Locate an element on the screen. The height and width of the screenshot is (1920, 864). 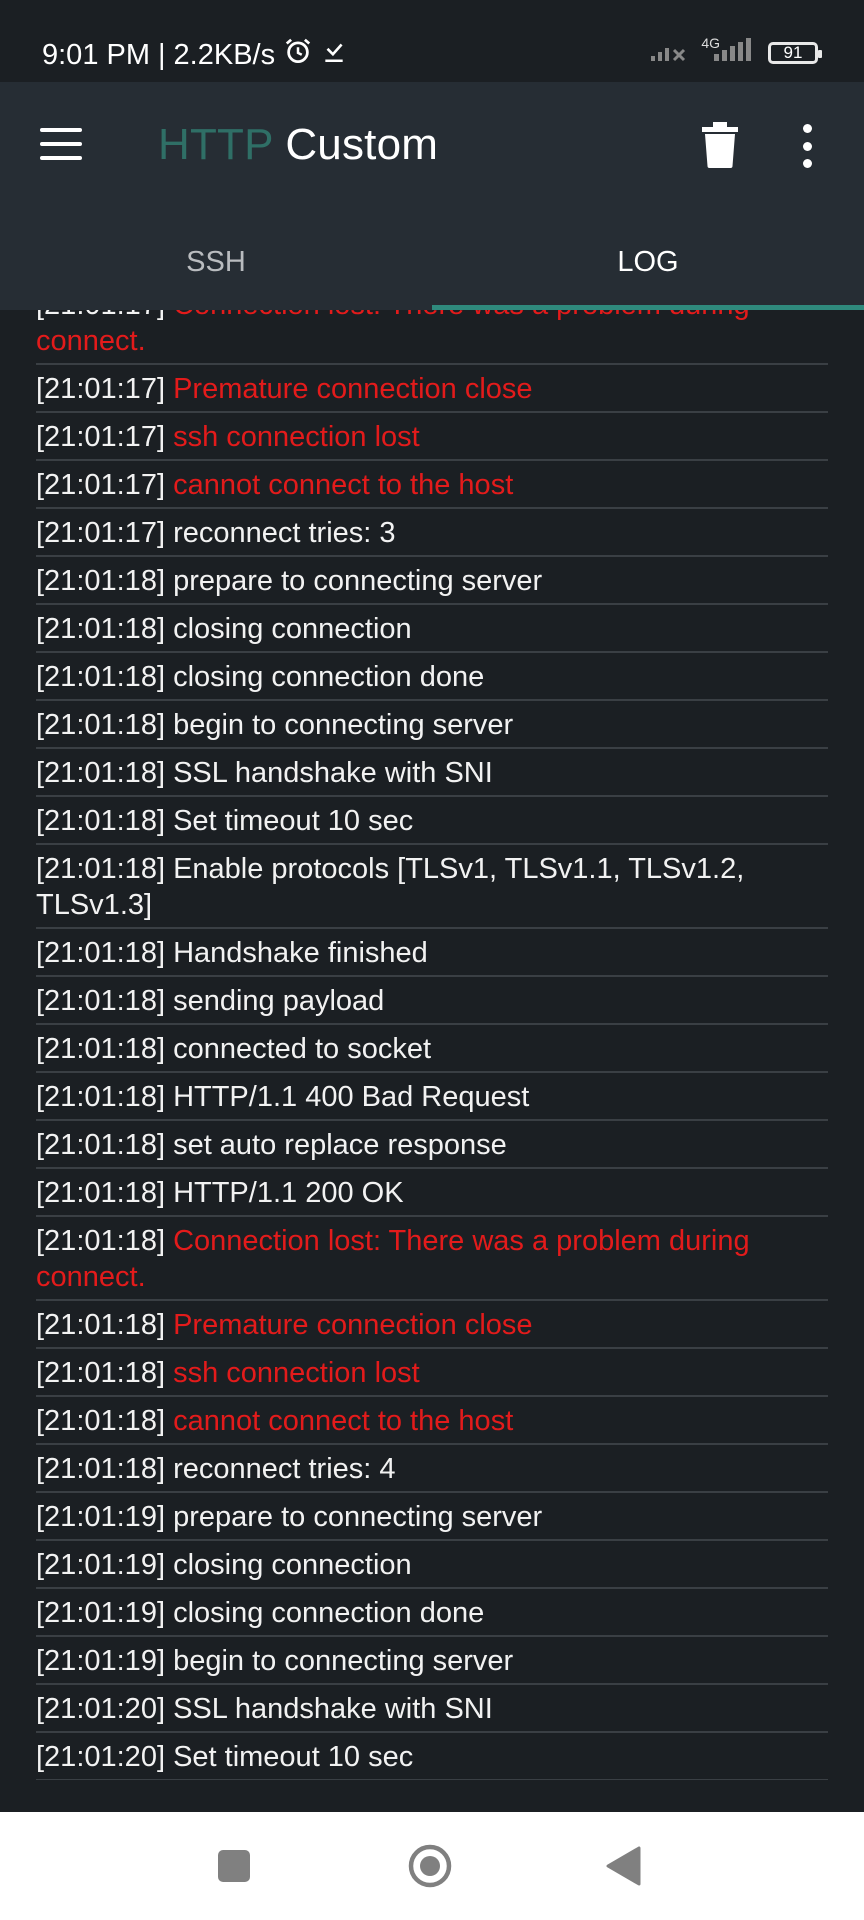
log-entry: [21:01:18] Handshake finished is located at coordinates (432, 953).